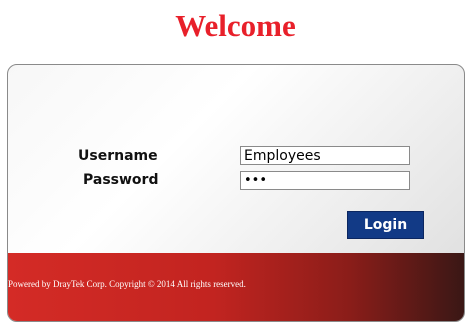 This screenshot has height=325, width=471. Describe the element at coordinates (385, 225) in the screenshot. I see `login-button: Login` at that location.